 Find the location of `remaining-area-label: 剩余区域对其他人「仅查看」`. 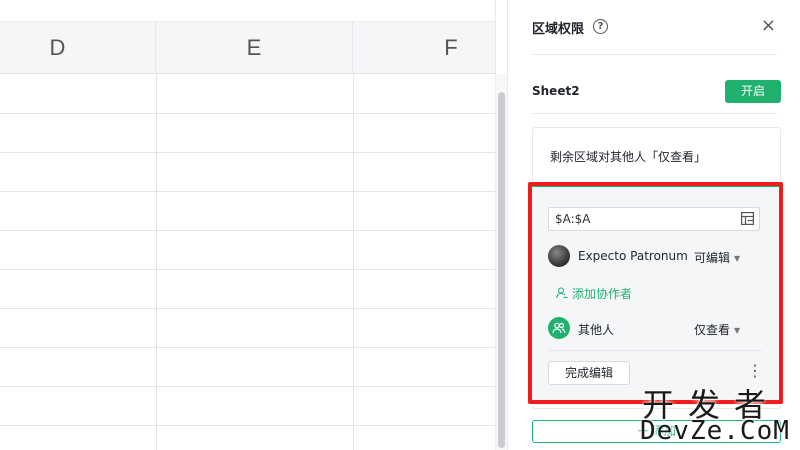

remaining-area-label: 剩余区域对其他人「仅查看」 is located at coordinates (628, 157).